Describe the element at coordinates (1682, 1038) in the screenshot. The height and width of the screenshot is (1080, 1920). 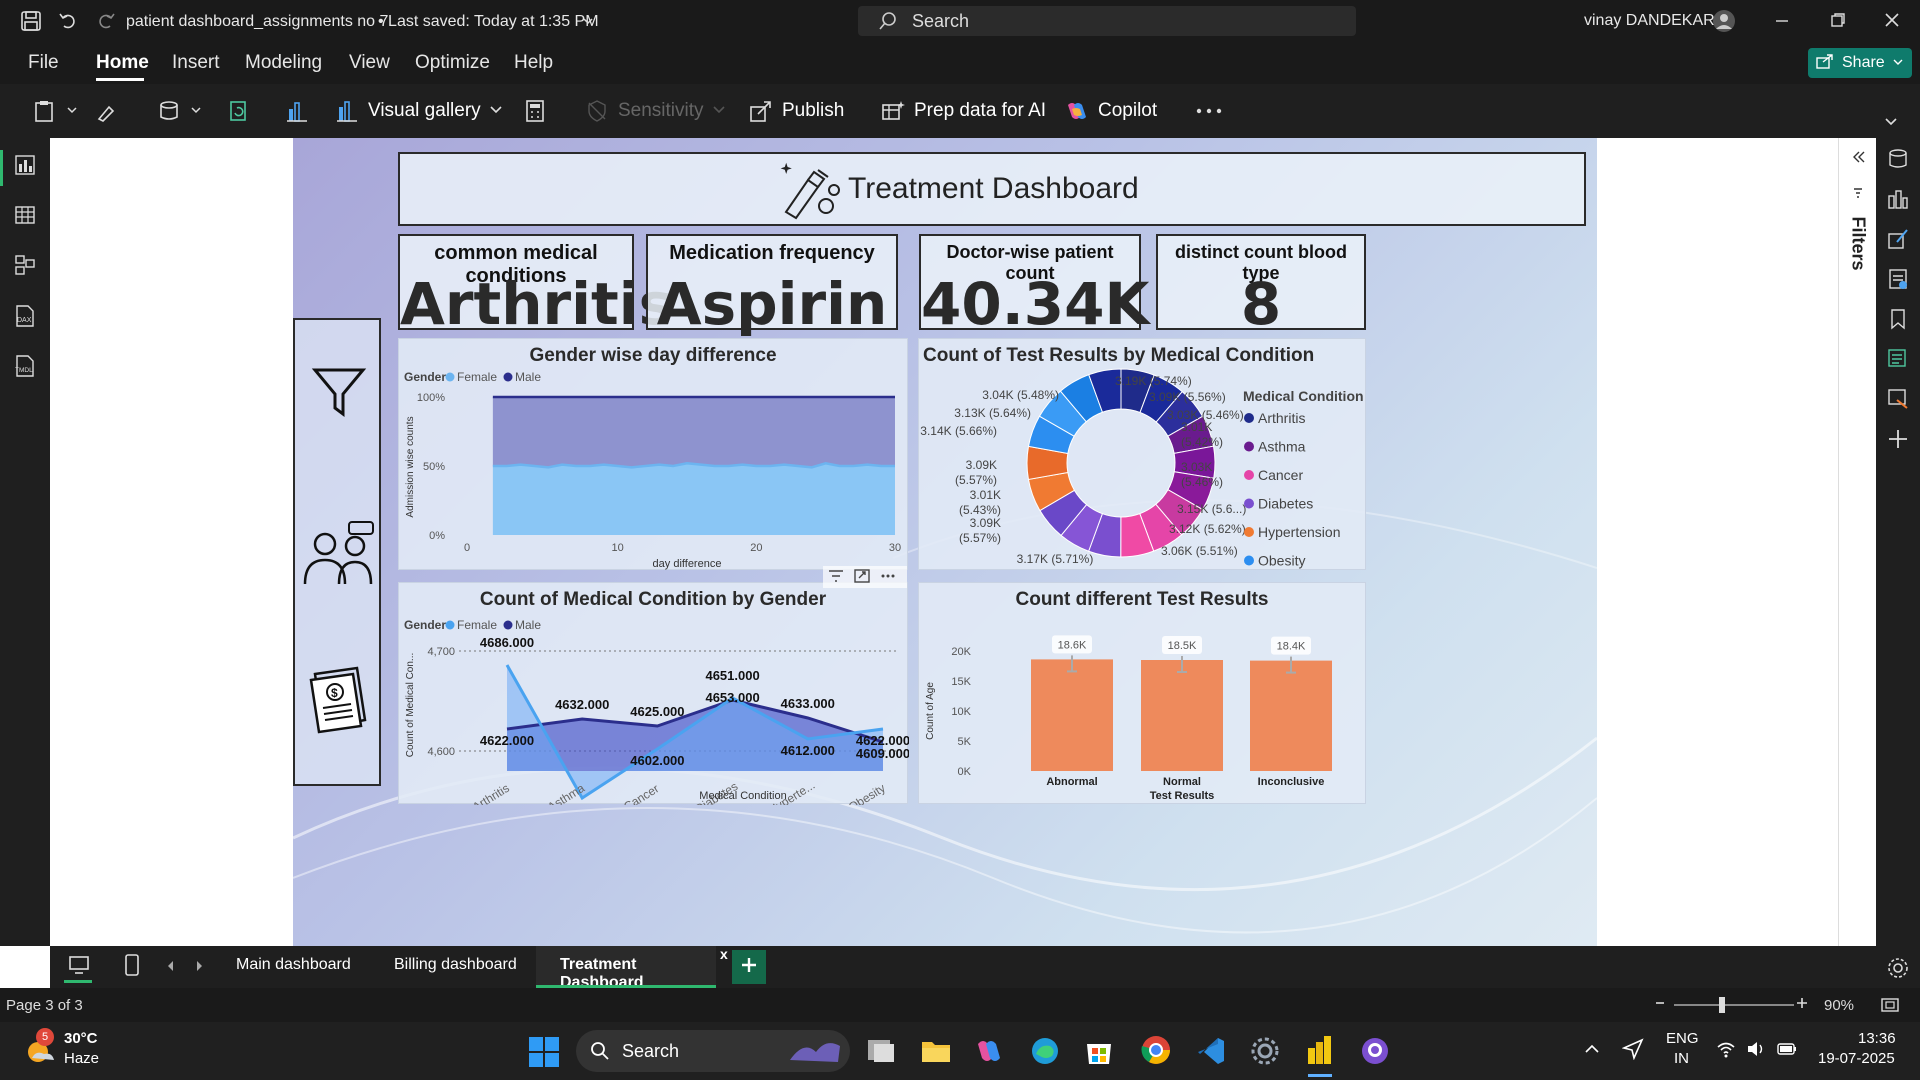
I see `input-language: ENG` at that location.